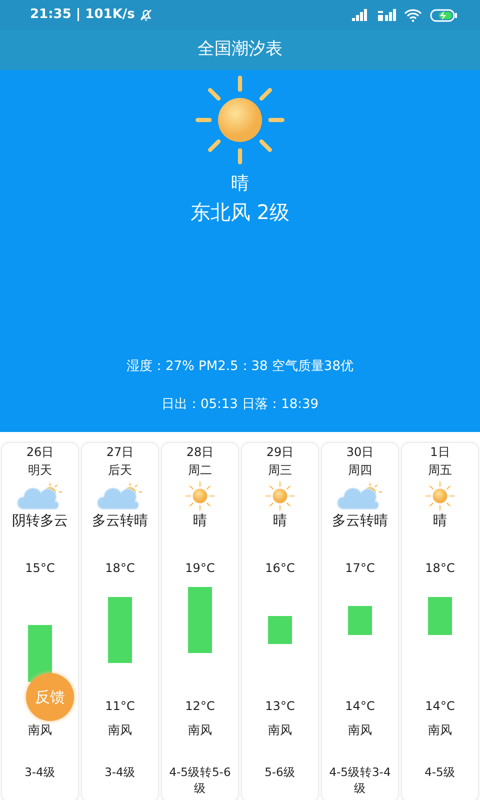 Image resolution: width=480 pixels, height=800 pixels. What do you see at coordinates (120, 452) in the screenshot?
I see `forecast-date: 27日` at bounding box center [120, 452].